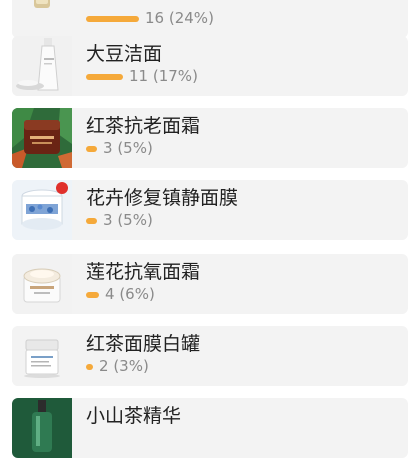  I want to click on item-name: 红茶面膜白罐, so click(143, 344).